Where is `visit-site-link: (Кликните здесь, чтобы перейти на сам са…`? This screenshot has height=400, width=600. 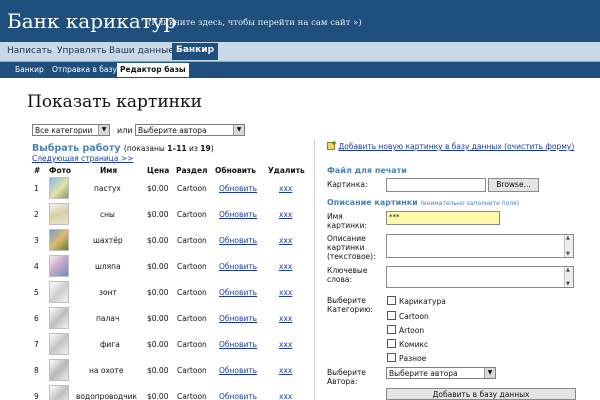 visit-site-link: (Кликните здесь, чтобы перейти на сам са… is located at coordinates (255, 23).